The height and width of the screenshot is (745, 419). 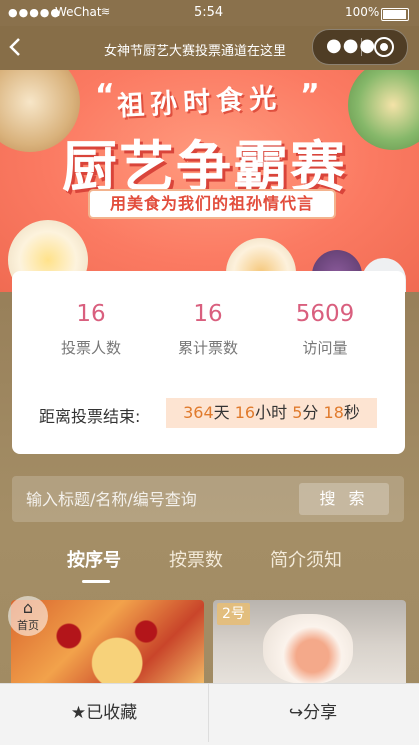 I want to click on status-bar: ●●●●● WeChat ≋ 5:54 100%, so click(x=209, y=13).